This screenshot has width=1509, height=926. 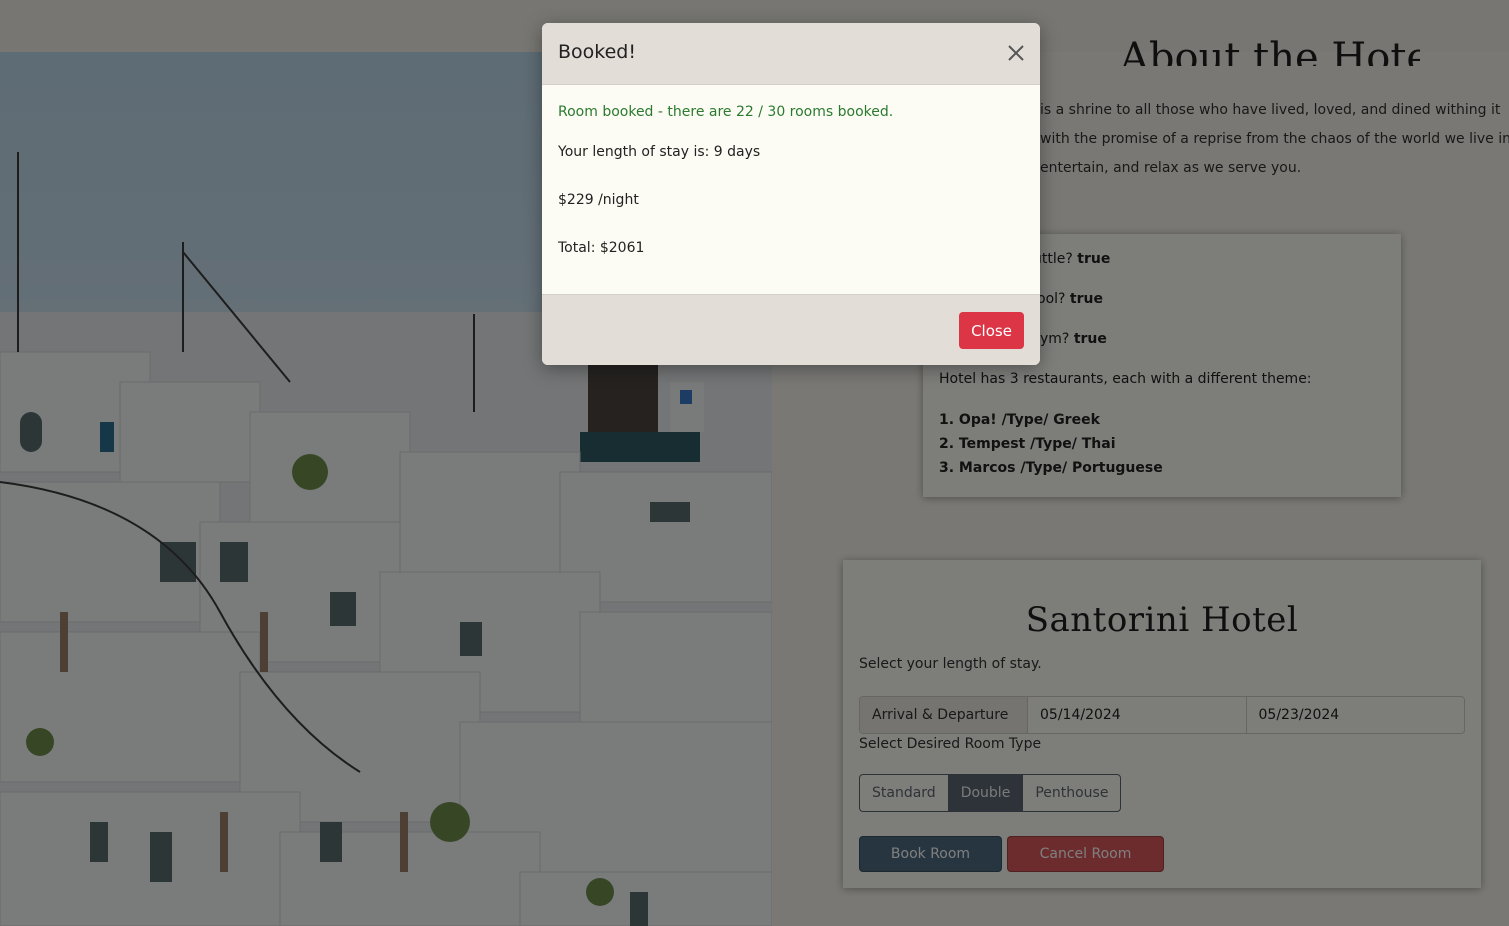 What do you see at coordinates (597, 52) in the screenshot?
I see `modal-title: Booked!` at bounding box center [597, 52].